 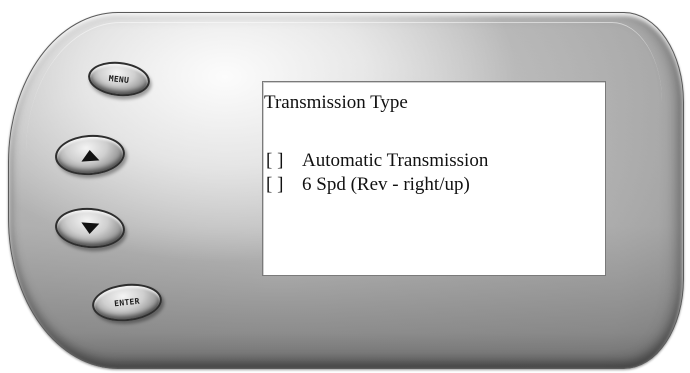 What do you see at coordinates (90, 155) in the screenshot?
I see `up-arrow-icon` at bounding box center [90, 155].